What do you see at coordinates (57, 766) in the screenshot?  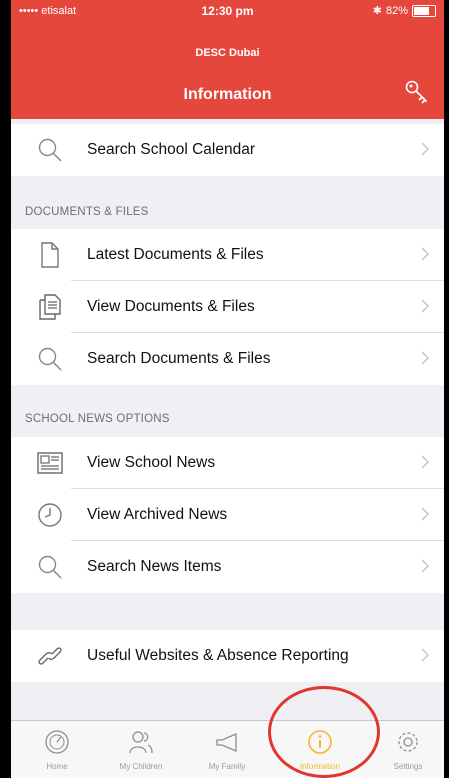 I see `tab-label: Home` at bounding box center [57, 766].